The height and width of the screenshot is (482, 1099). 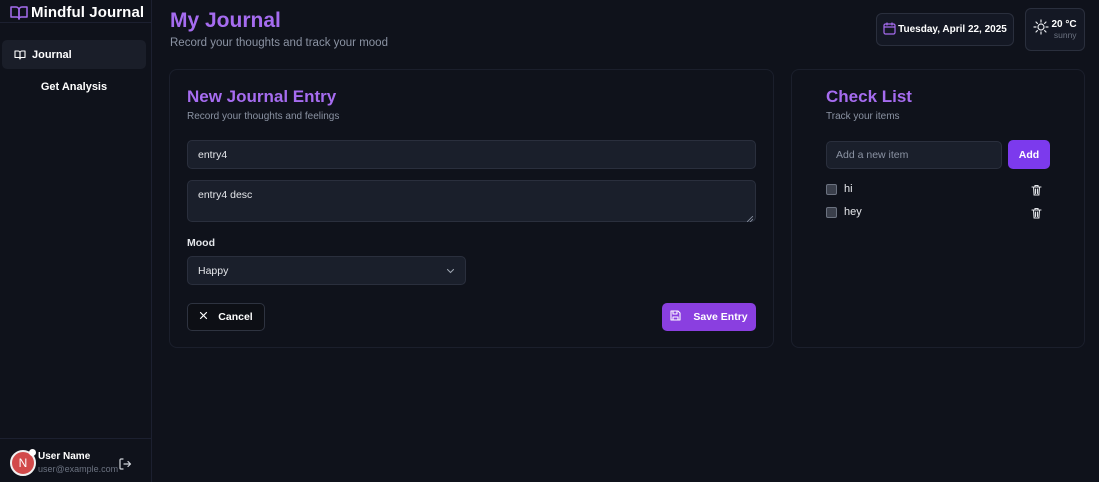 I want to click on mood-value: Happy, so click(x=213, y=270).